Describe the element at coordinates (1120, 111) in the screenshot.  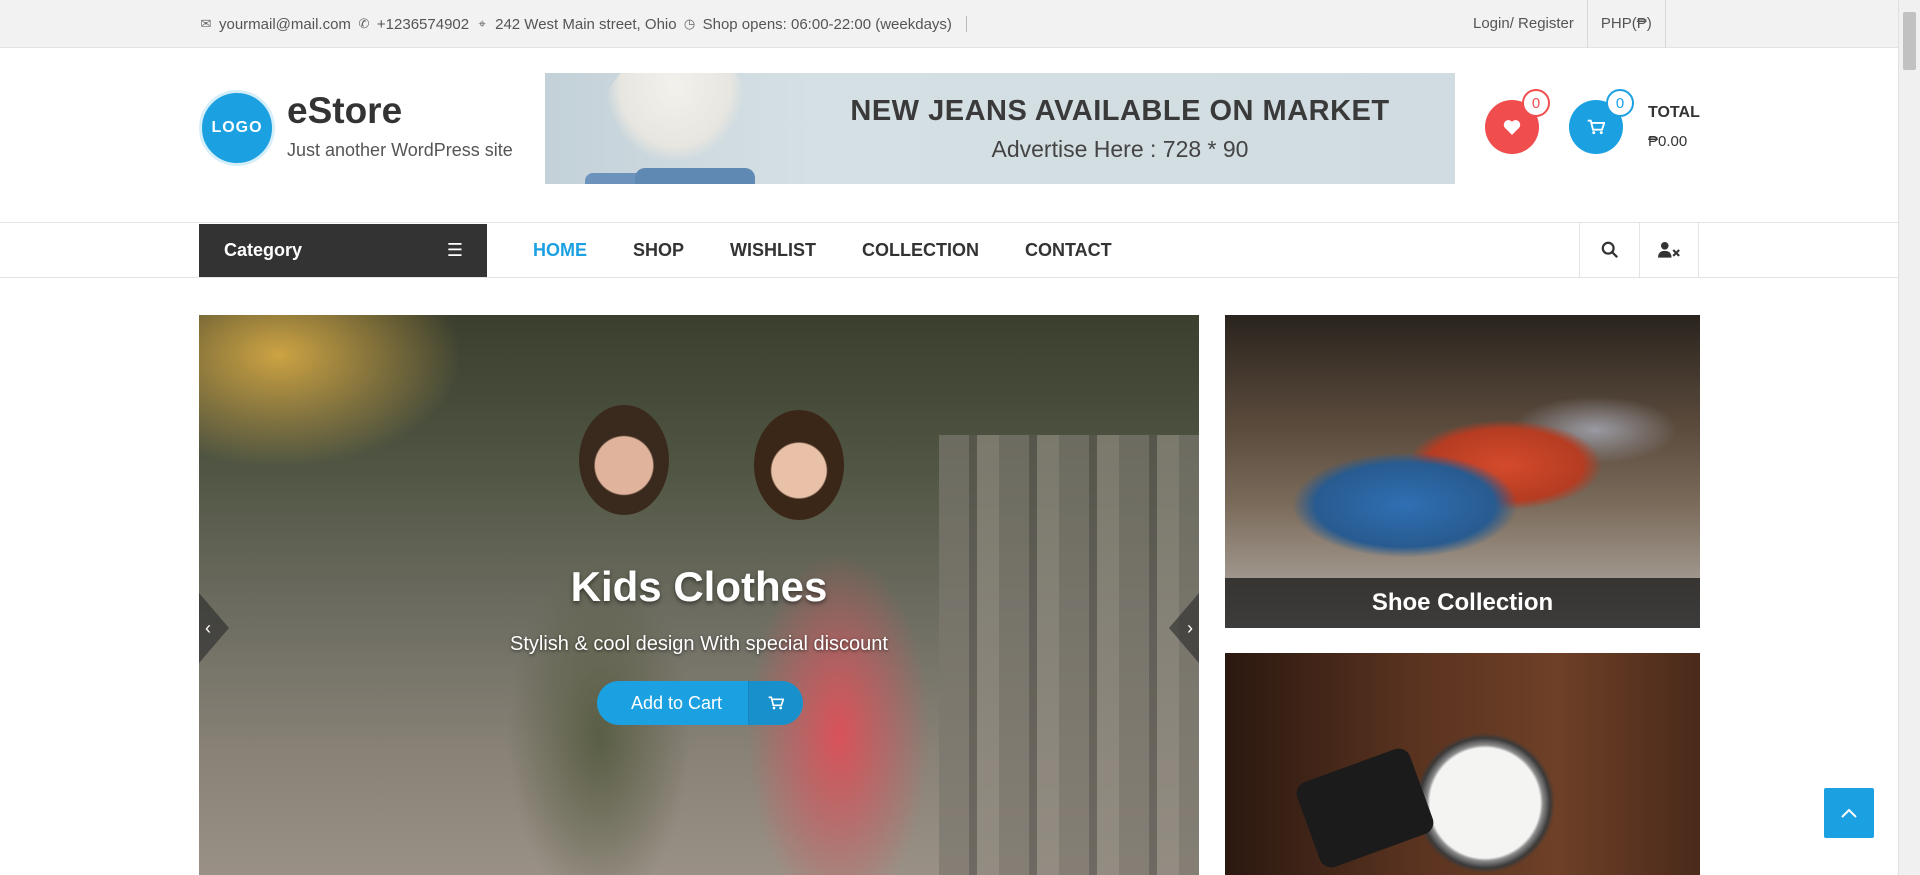
I see `banner-title: NEW JEANS AVAILABLE ON MARKET` at that location.